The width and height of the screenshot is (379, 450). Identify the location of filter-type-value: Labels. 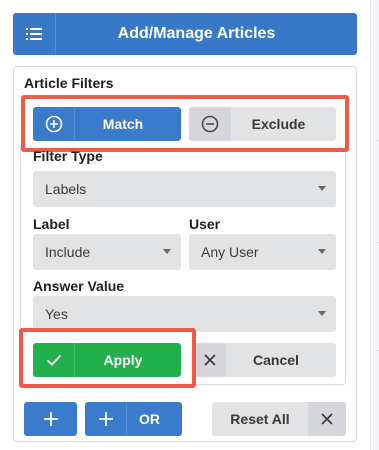
(66, 189).